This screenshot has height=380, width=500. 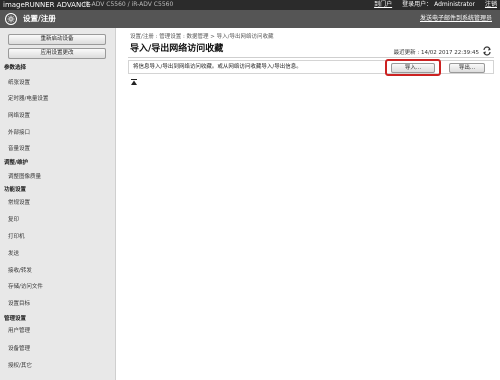 What do you see at coordinates (202, 37) in the screenshot?
I see `breadcrumb: 设置/注册 : 管理设置 : 数据管理 > 导入/导出网络访问收藏` at bounding box center [202, 37].